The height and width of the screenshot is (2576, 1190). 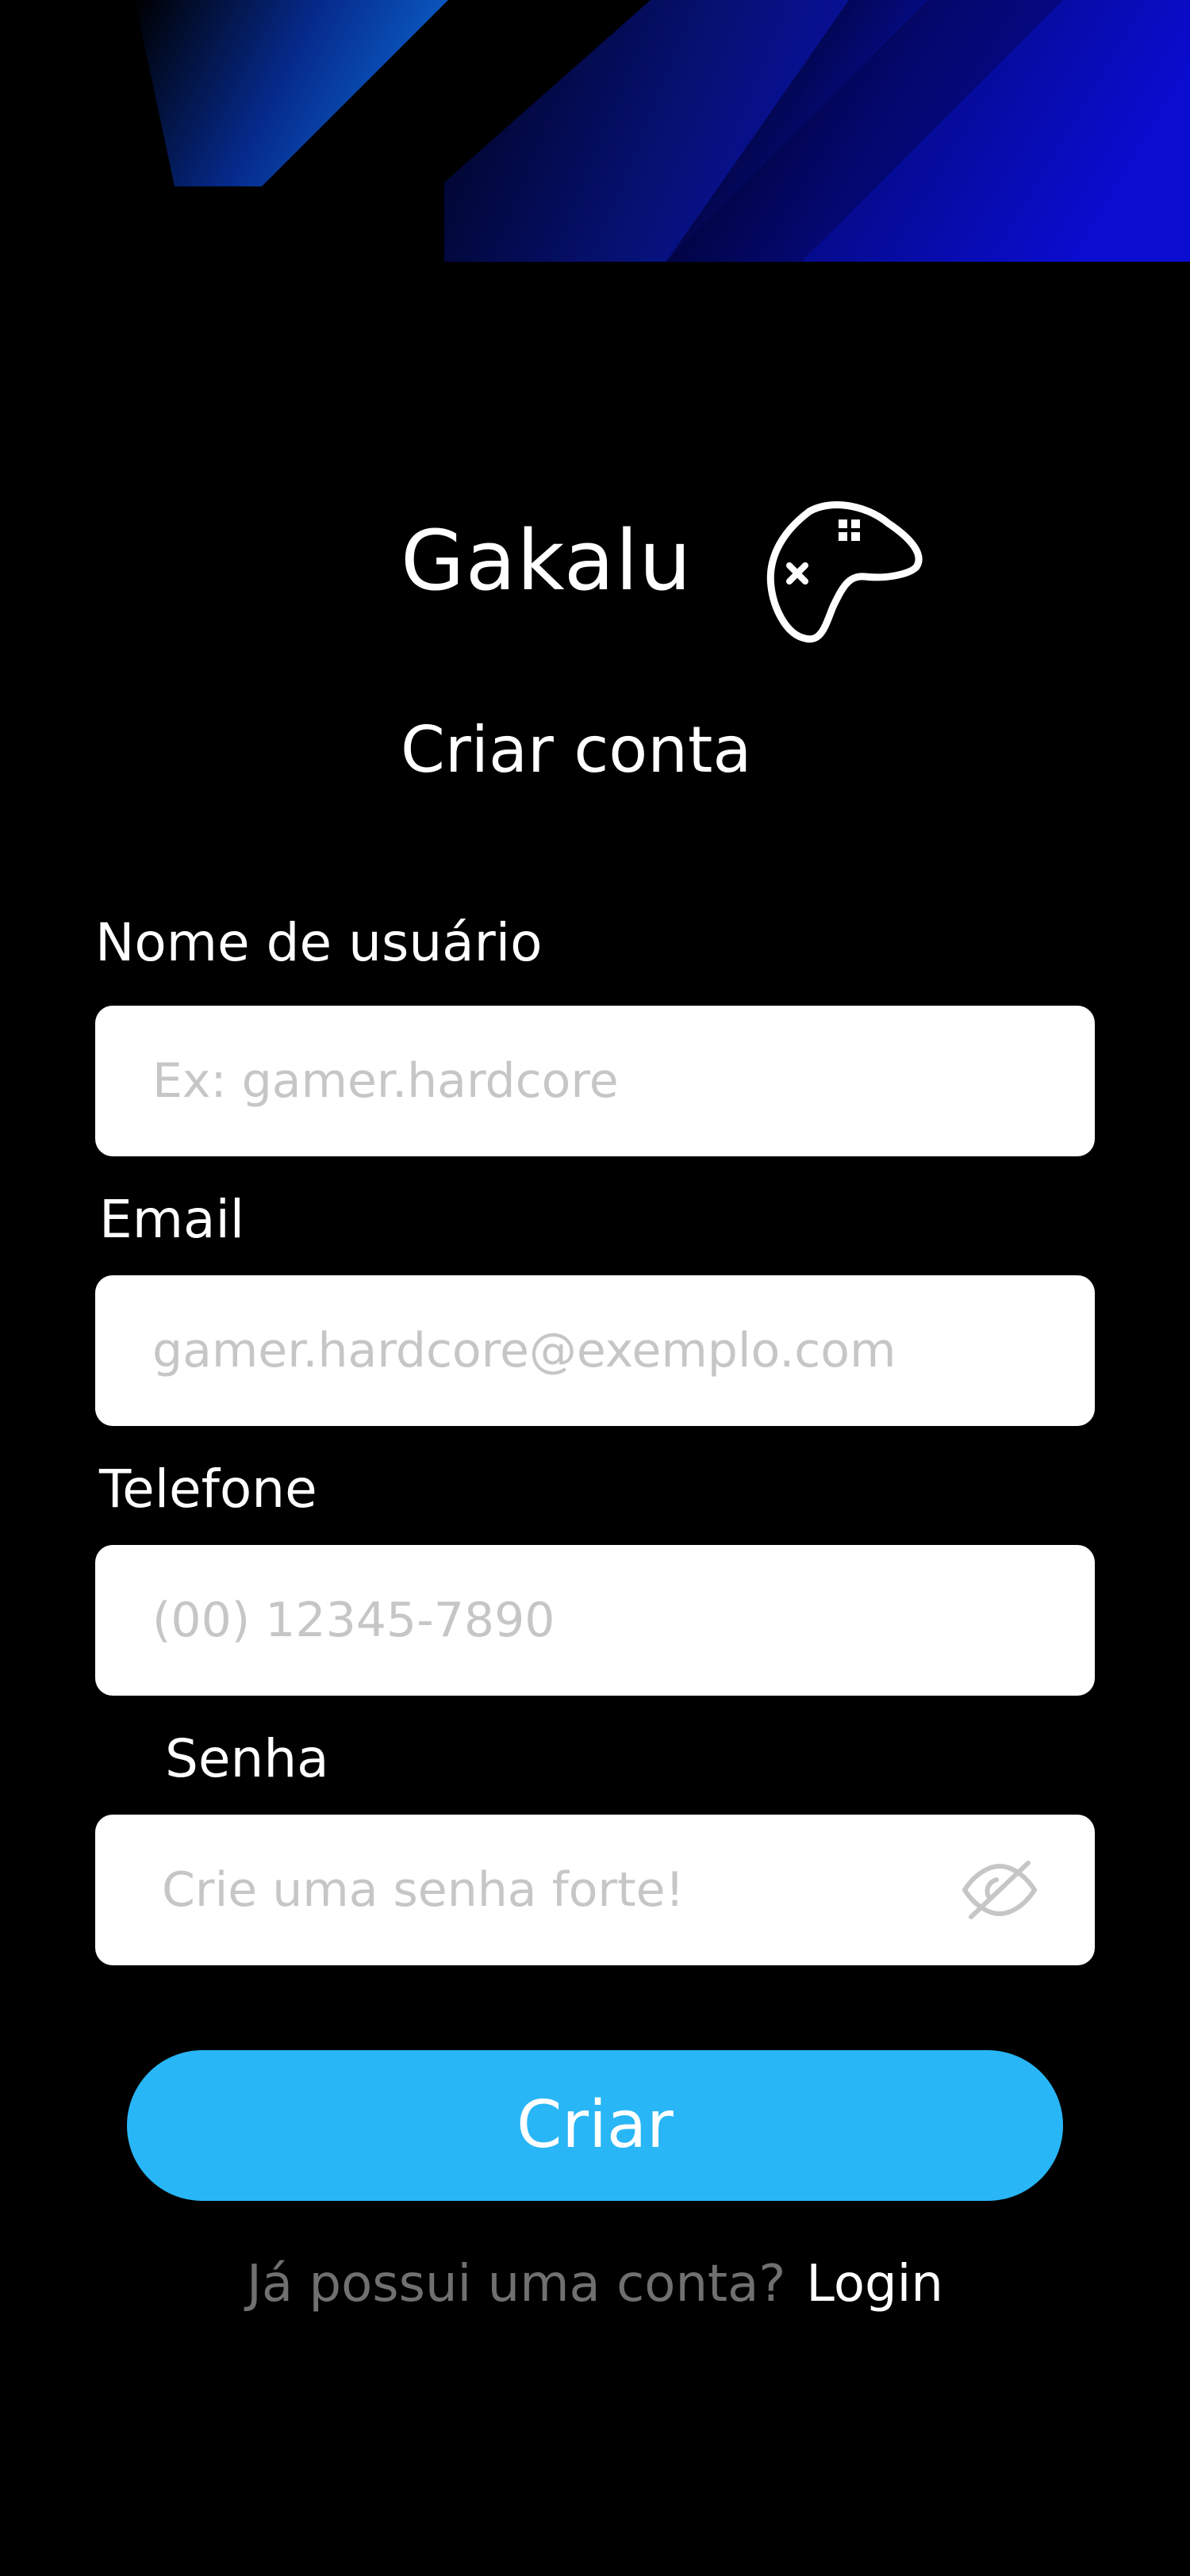 What do you see at coordinates (580, 1621) in the screenshot?
I see `phone-input` at bounding box center [580, 1621].